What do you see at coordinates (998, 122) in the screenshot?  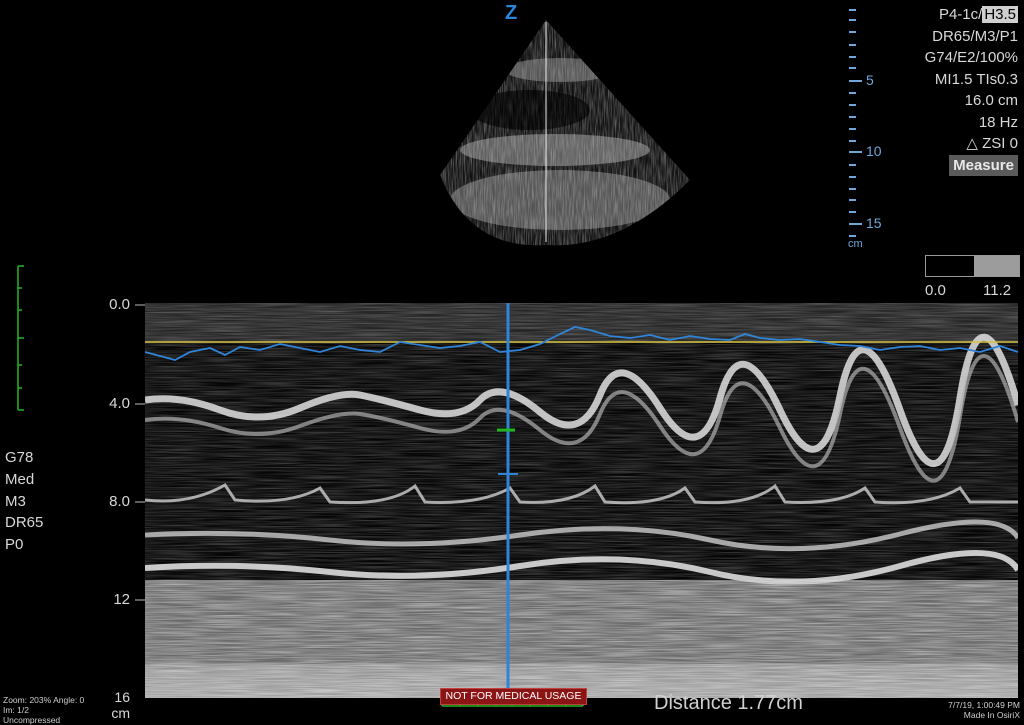 I see `param-line: 18 Hz` at bounding box center [998, 122].